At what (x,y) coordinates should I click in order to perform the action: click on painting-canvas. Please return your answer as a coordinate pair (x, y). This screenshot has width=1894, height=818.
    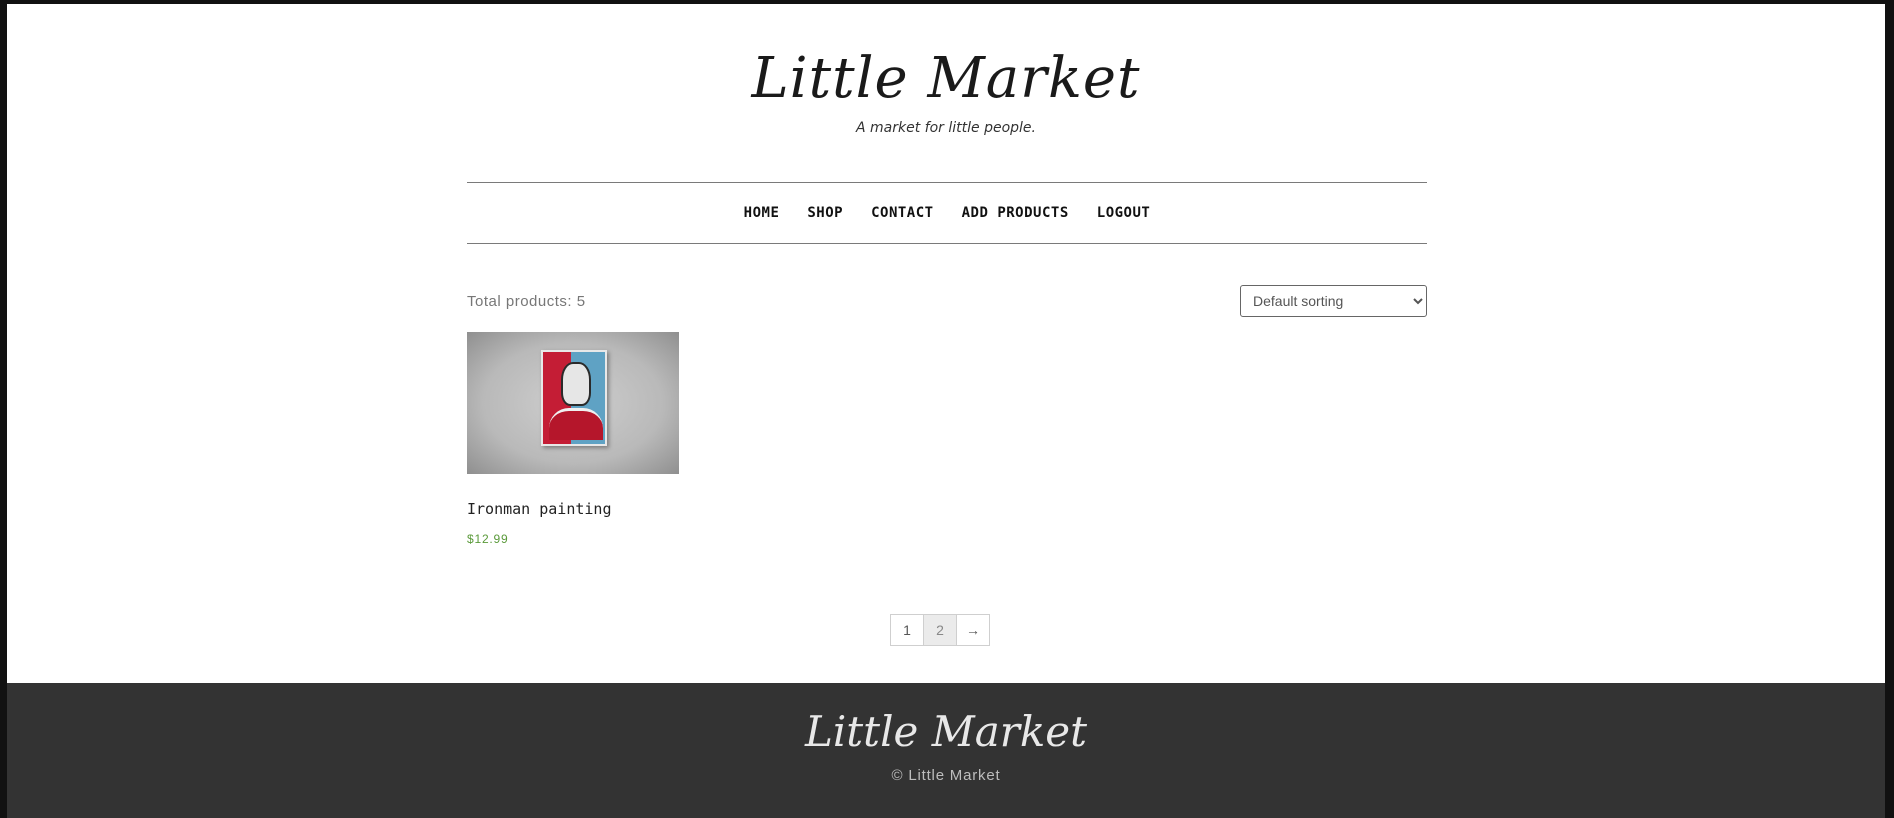
    Looking at the image, I should click on (574, 398).